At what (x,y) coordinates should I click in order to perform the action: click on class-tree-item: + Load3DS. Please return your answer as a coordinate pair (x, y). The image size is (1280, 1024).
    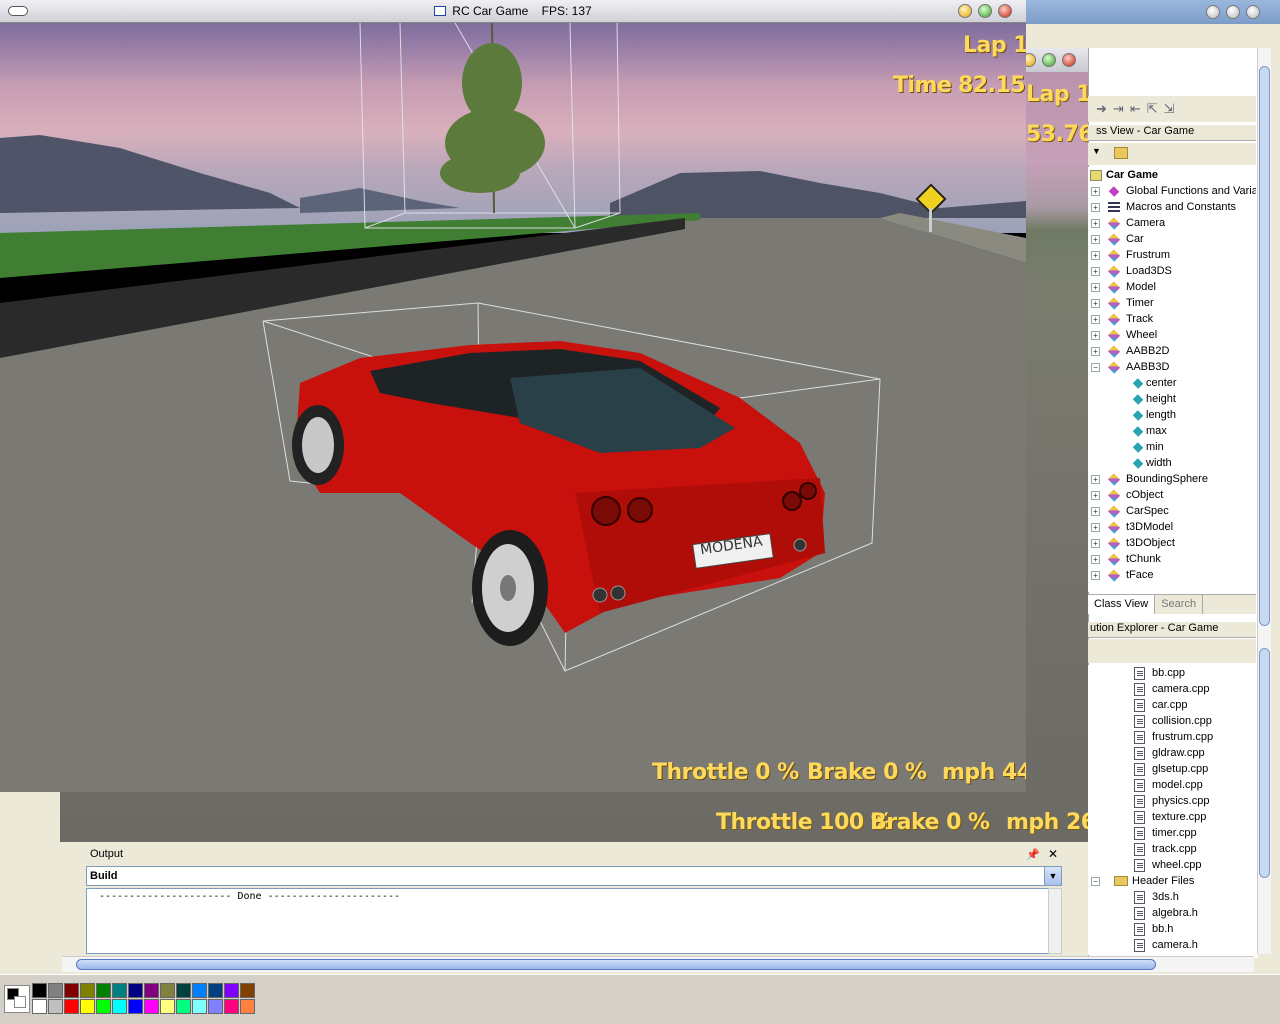
    Looking at the image, I should click on (1172, 271).